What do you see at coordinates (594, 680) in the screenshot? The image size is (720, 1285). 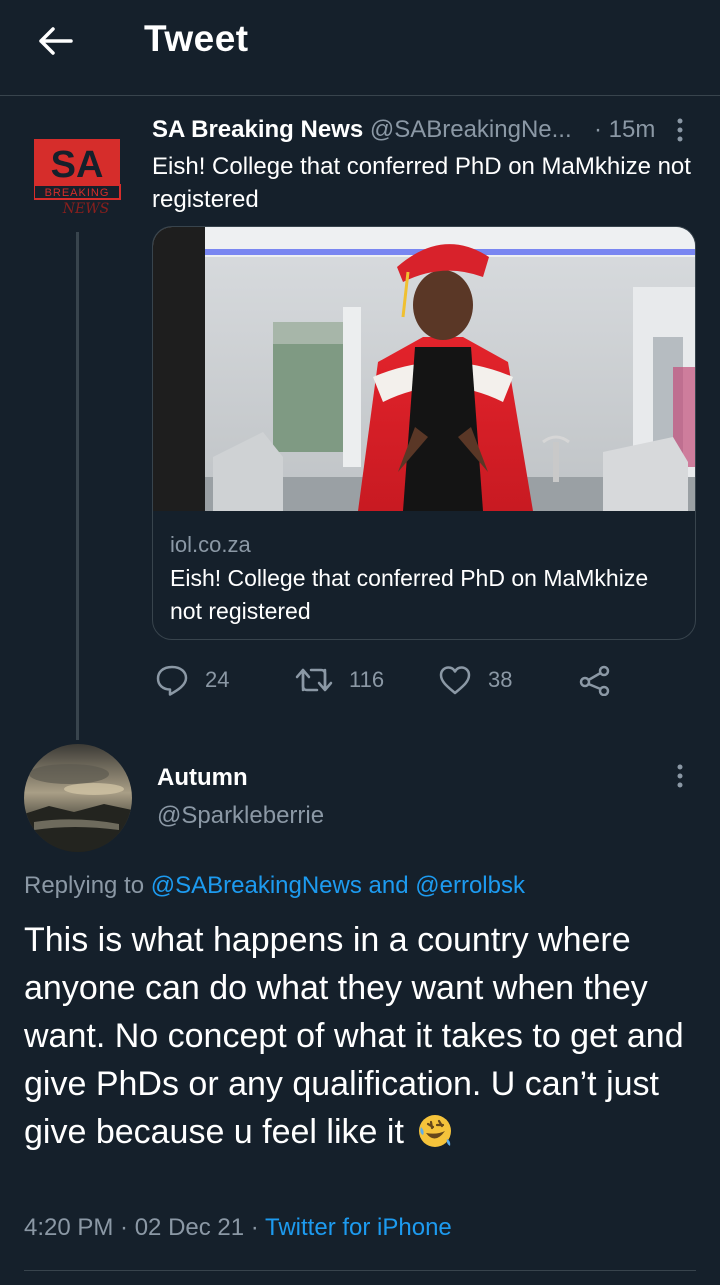 I see `share-icon` at bounding box center [594, 680].